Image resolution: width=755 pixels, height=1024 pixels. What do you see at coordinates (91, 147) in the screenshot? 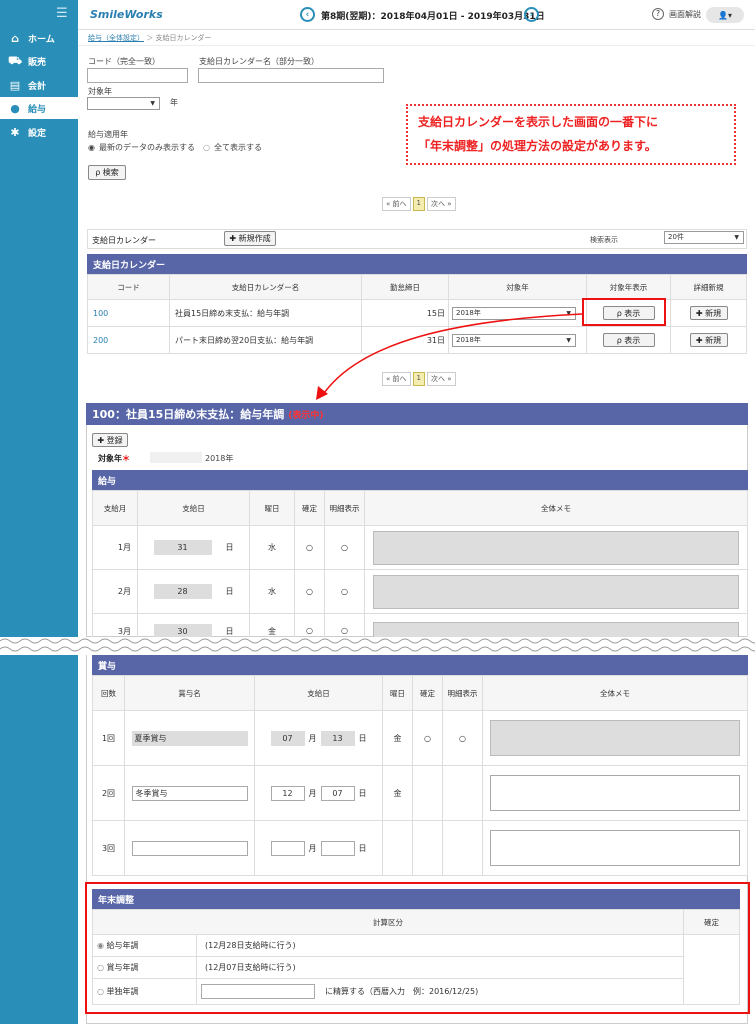
I see `radio-latest: ◉` at bounding box center [91, 147].